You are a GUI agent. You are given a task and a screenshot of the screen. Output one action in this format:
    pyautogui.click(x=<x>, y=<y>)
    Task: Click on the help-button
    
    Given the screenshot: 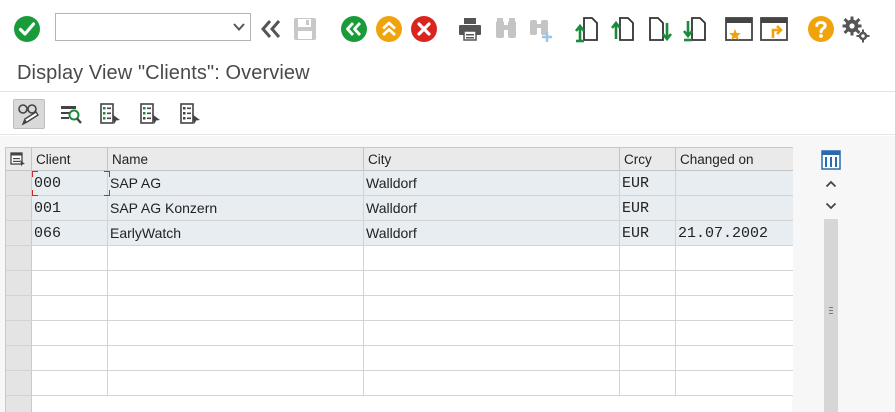 What is the action you would take?
    pyautogui.click(x=821, y=29)
    